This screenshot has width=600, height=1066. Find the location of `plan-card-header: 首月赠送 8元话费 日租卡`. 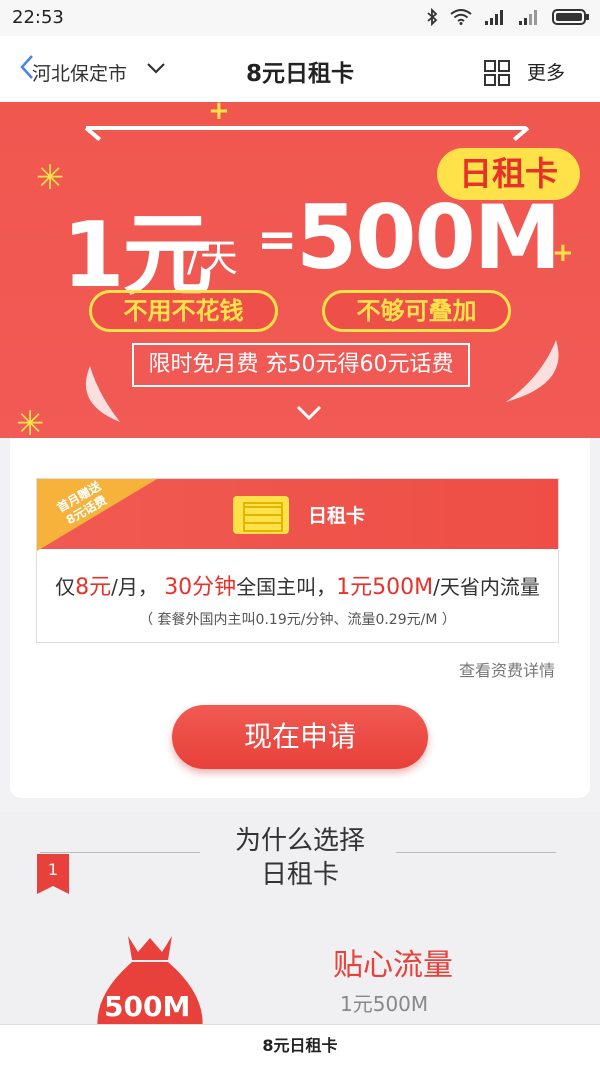

plan-card-header: 首月赠送 8元话费 日租卡 is located at coordinates (297, 515).